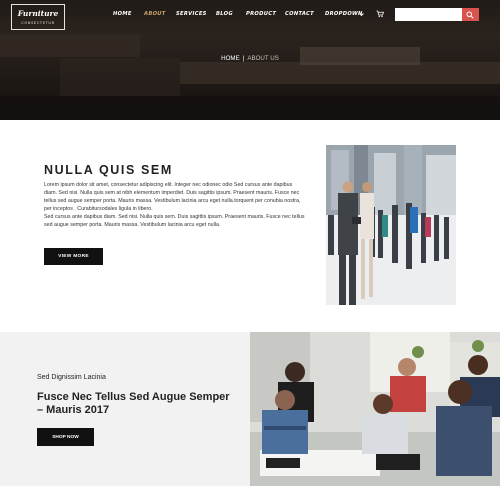 This screenshot has height=500, width=500. What do you see at coordinates (108, 170) in the screenshot?
I see `about-title: NULLA QUIS SEM` at bounding box center [108, 170].